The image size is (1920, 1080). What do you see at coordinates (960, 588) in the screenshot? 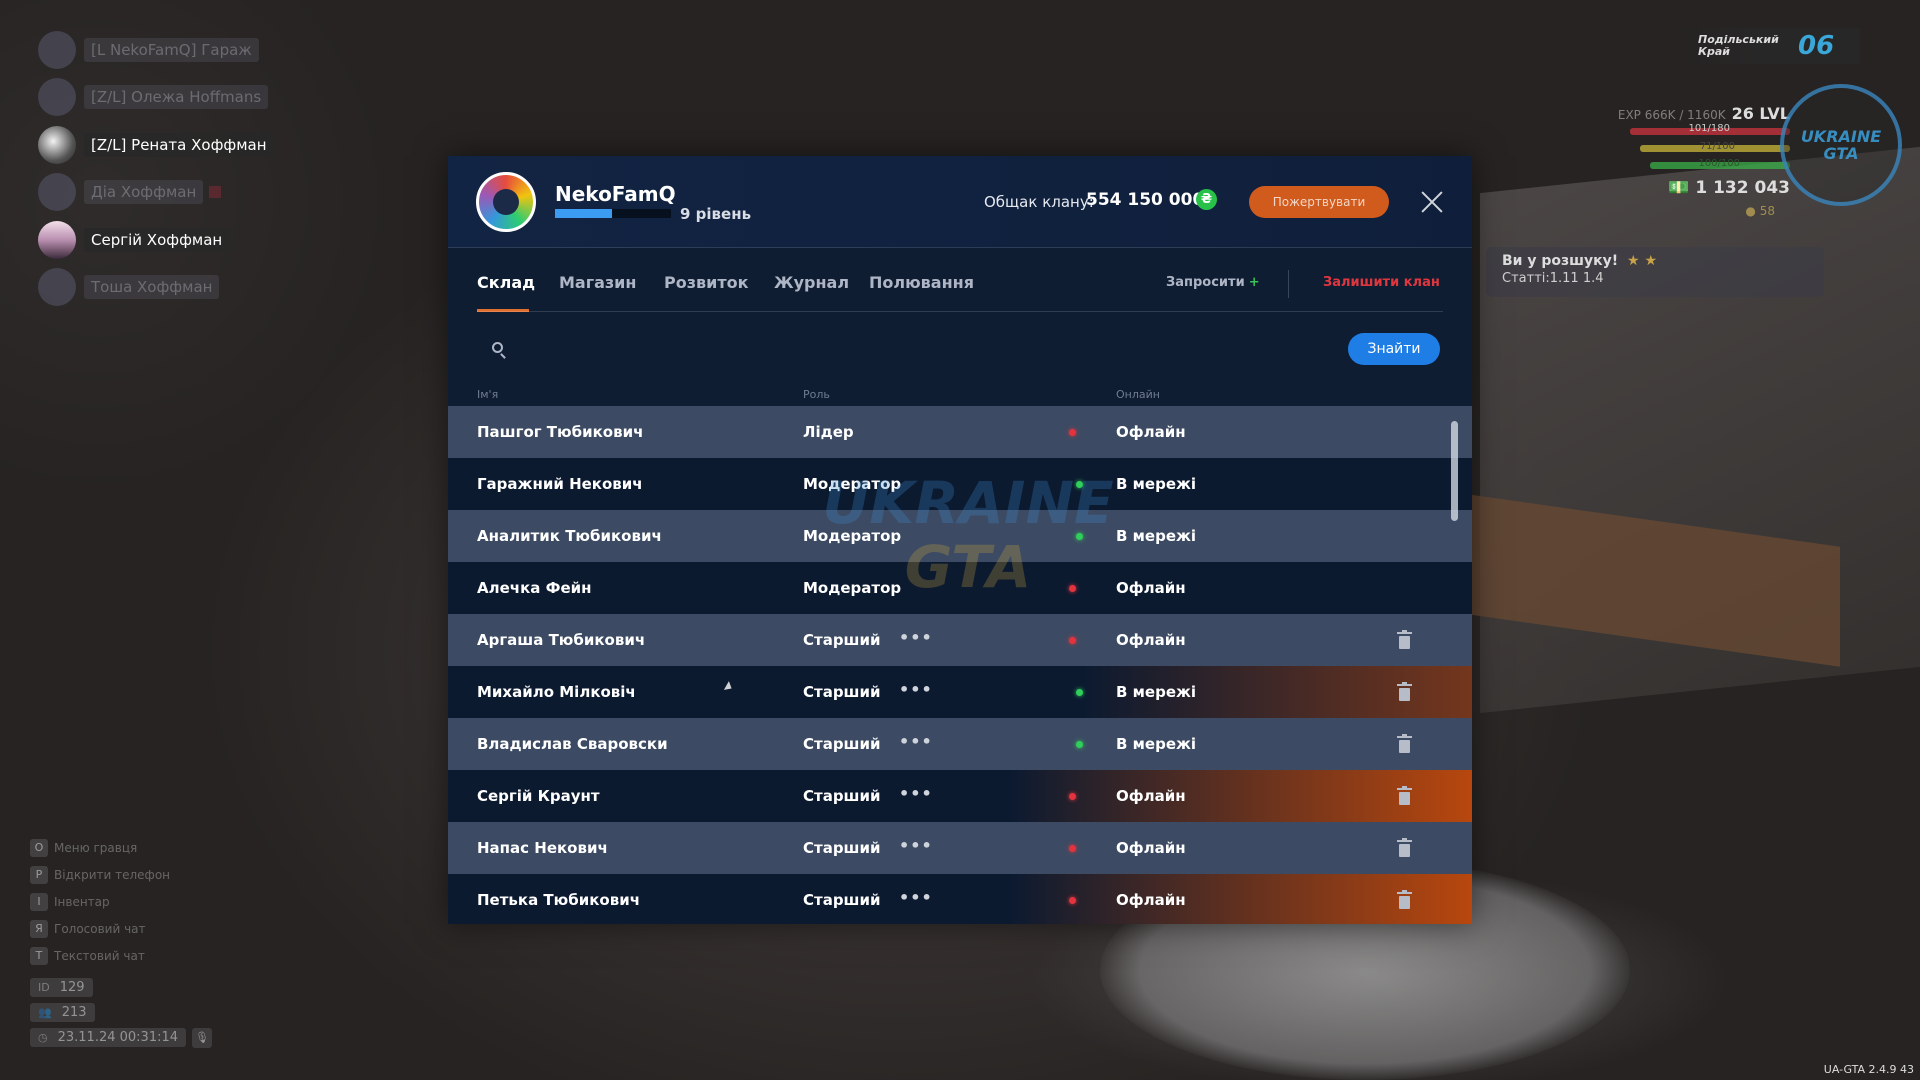
I see `member-row: Алечка Фейн Модератор Офлайн` at bounding box center [960, 588].